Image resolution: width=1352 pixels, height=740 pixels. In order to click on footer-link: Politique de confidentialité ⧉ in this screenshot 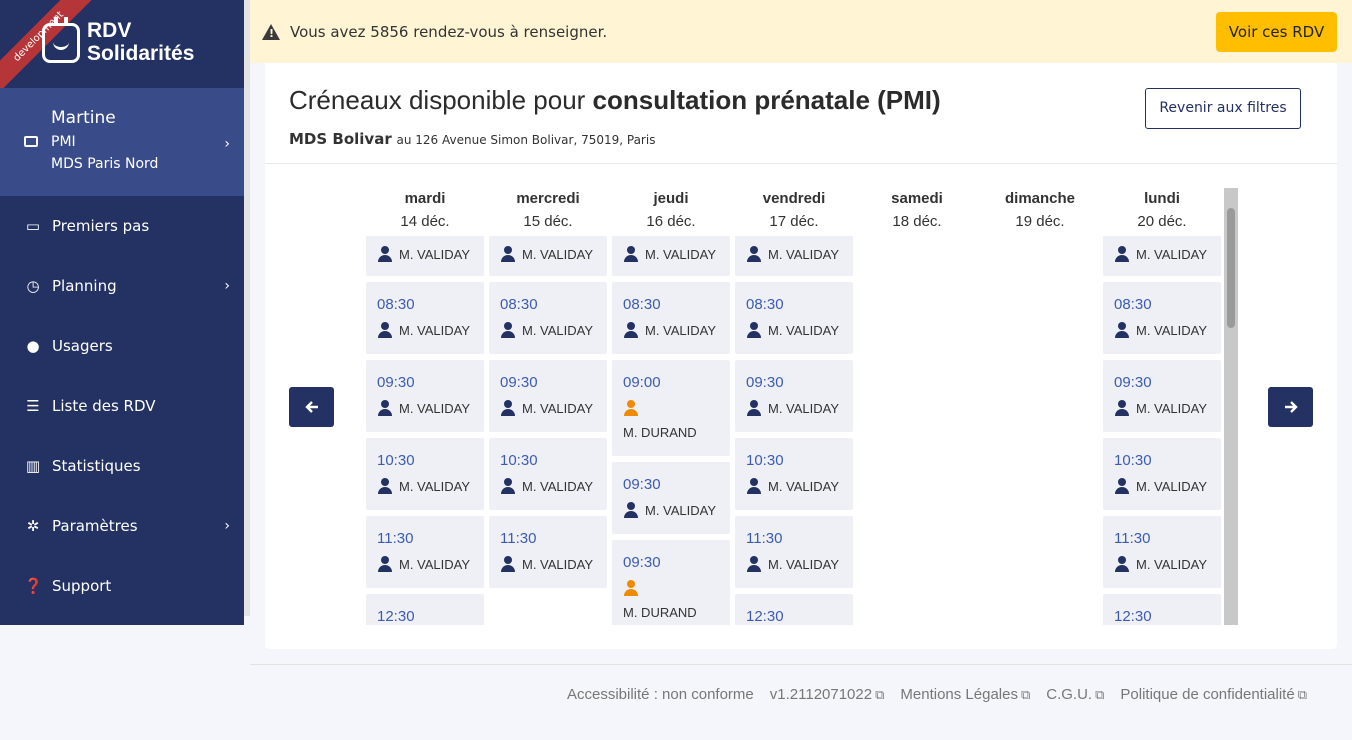, I will do `click(1213, 694)`.